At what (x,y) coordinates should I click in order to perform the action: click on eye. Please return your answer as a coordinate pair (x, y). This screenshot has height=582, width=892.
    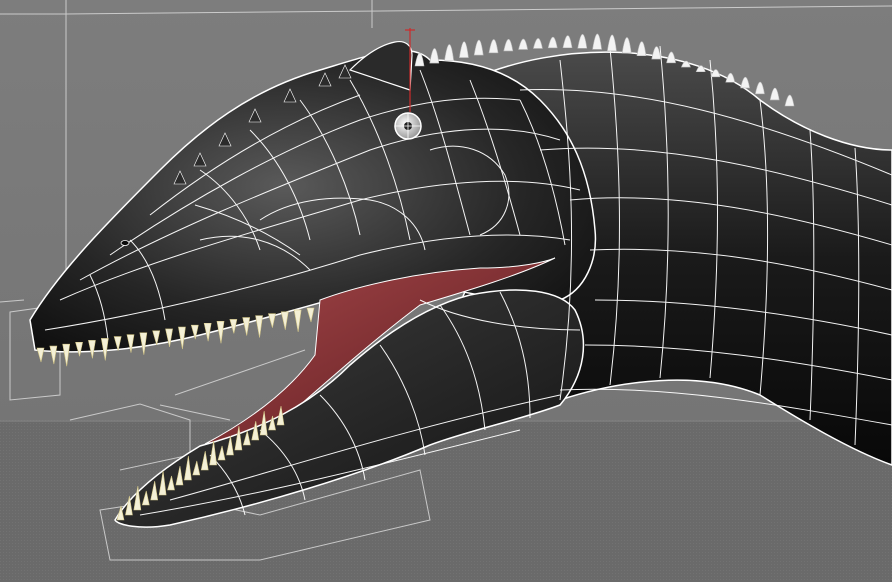
    Looking at the image, I should click on (408, 126).